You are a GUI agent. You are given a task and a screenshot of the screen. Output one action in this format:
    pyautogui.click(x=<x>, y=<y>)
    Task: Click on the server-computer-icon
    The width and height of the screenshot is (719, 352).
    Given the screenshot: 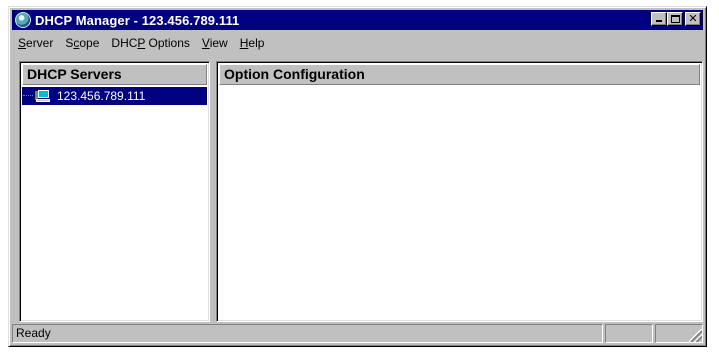 What is the action you would take?
    pyautogui.click(x=43, y=96)
    